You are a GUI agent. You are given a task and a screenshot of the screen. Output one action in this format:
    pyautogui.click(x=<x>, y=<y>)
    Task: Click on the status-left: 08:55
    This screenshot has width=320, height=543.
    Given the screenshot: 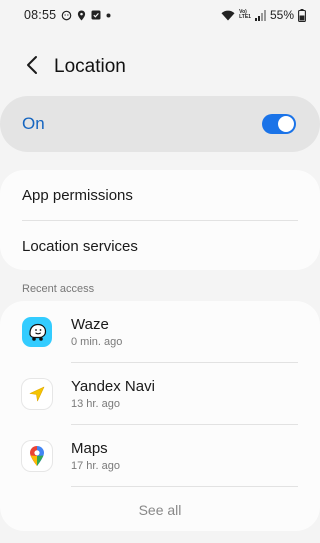 What is the action you would take?
    pyautogui.click(x=67, y=15)
    